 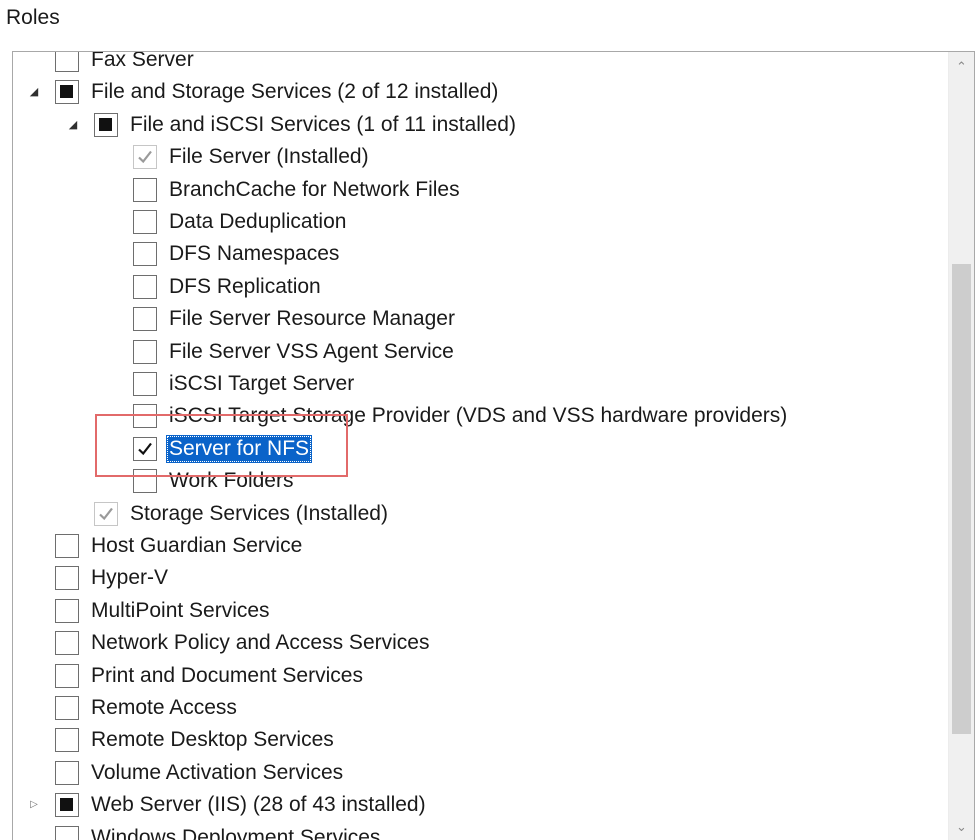 I want to click on scroll-up-button: ⌃, so click(x=961, y=67).